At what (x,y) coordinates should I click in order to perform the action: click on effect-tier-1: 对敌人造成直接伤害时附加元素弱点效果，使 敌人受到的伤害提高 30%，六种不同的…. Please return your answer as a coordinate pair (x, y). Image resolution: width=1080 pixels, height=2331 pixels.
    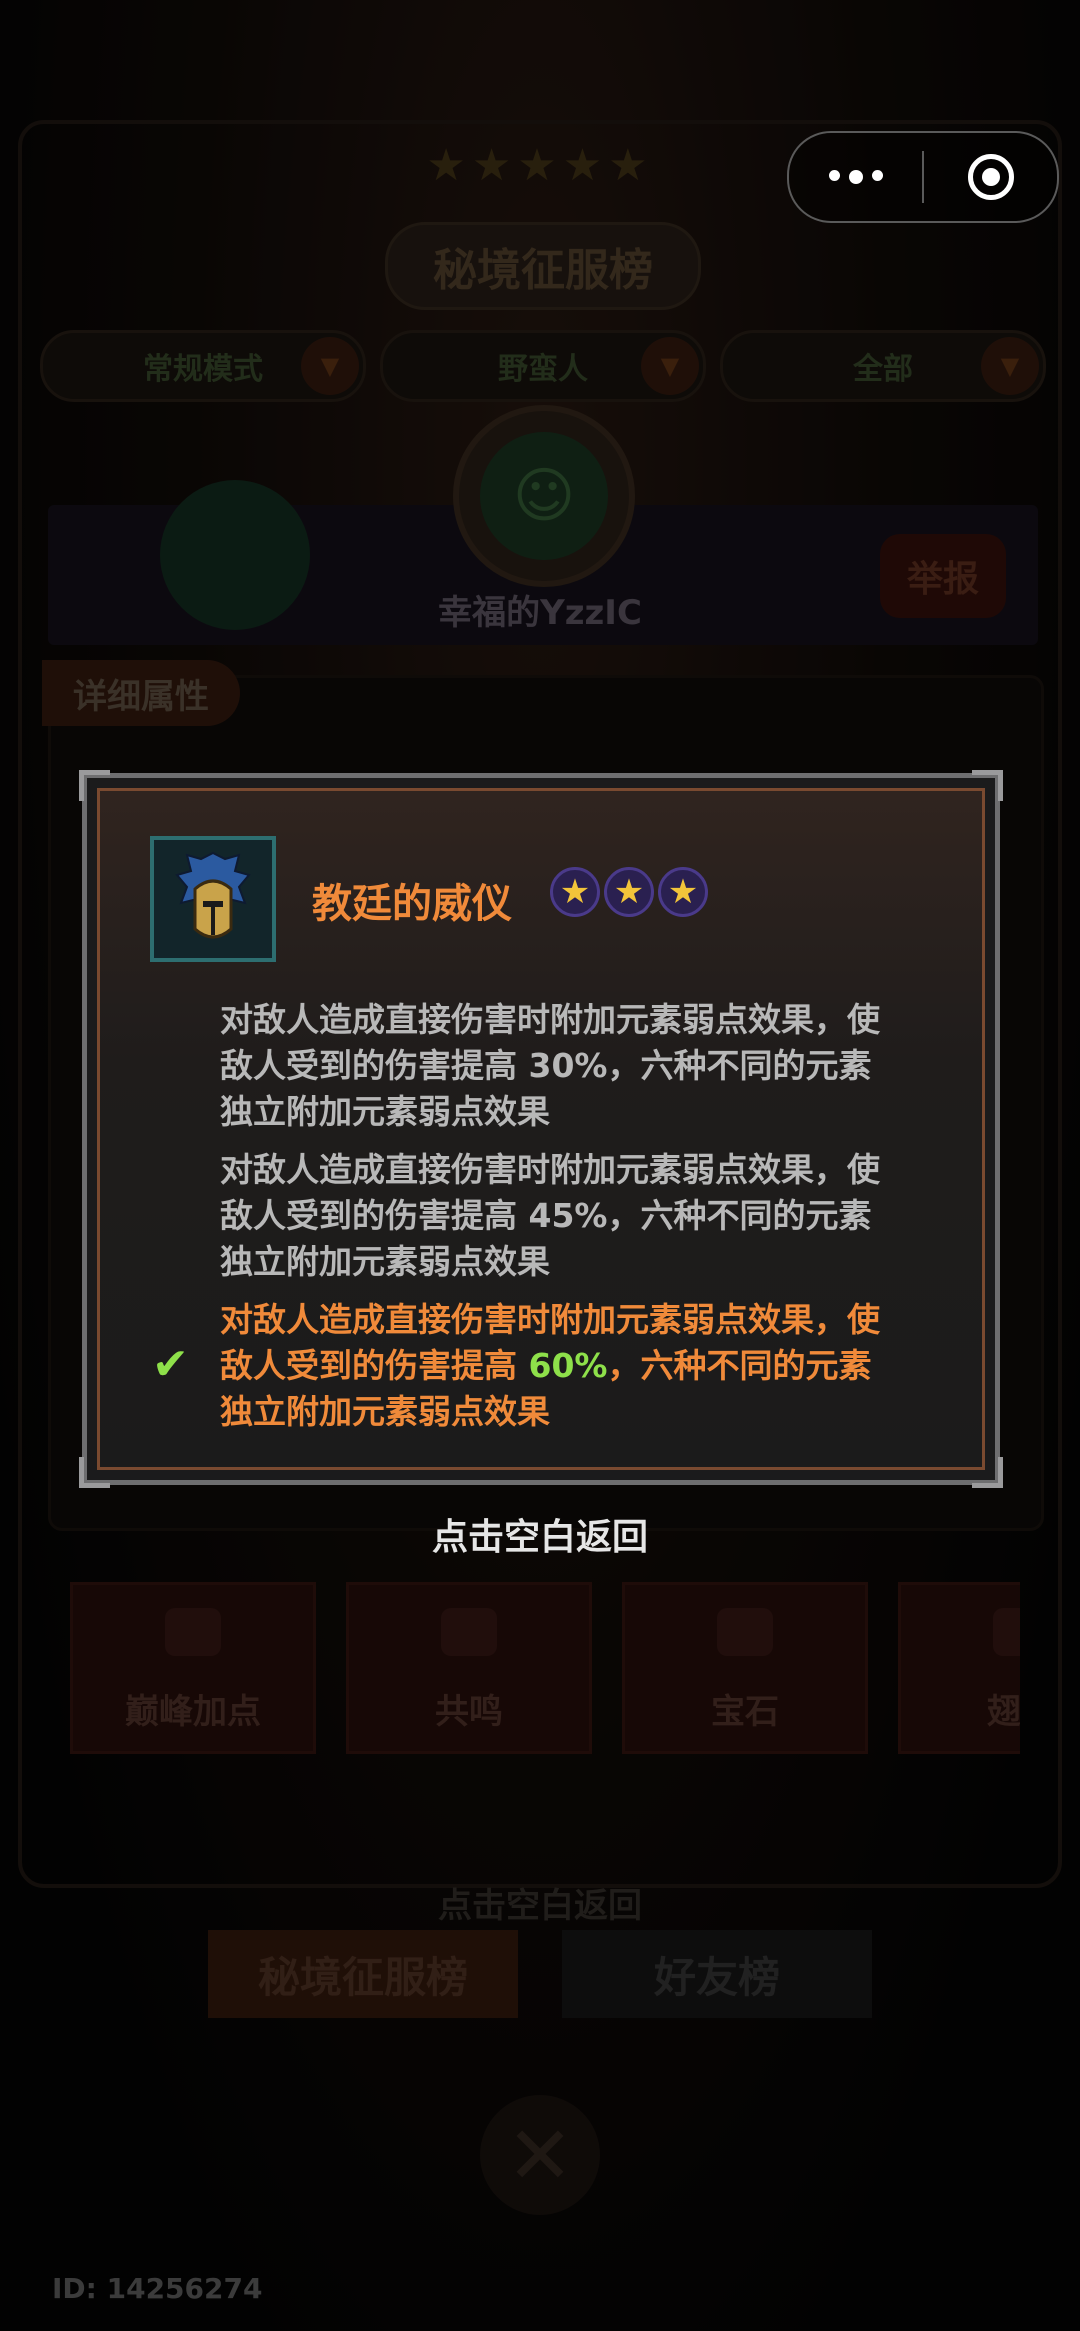
    Looking at the image, I should click on (590, 1066).